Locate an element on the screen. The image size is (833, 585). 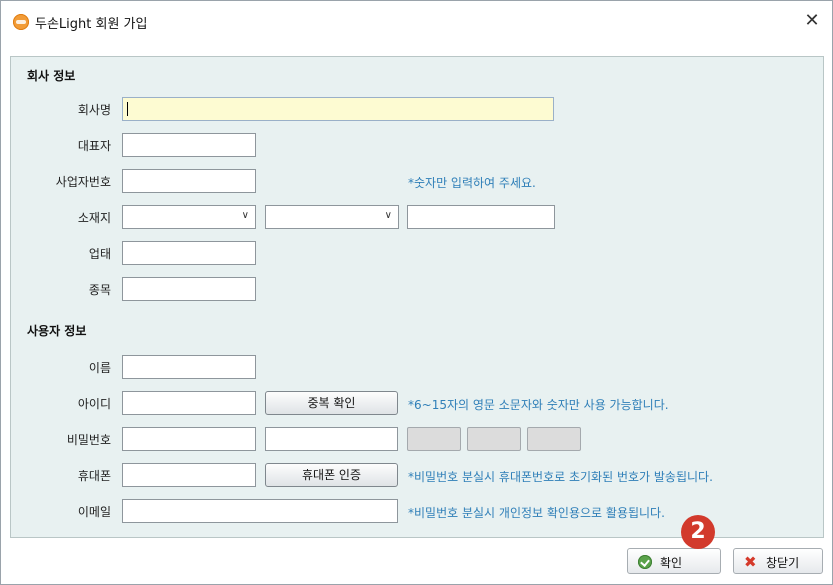
biz-no-hint: *숫자만 입력하여 주세요. is located at coordinates (472, 183).